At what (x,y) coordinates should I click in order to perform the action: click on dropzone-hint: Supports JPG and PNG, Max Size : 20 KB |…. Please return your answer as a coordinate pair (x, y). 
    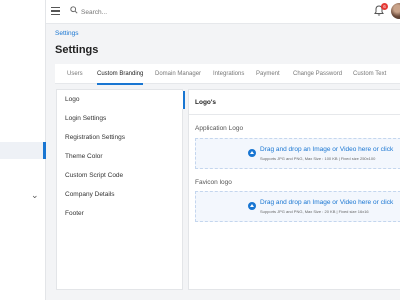
    Looking at the image, I should click on (314, 211).